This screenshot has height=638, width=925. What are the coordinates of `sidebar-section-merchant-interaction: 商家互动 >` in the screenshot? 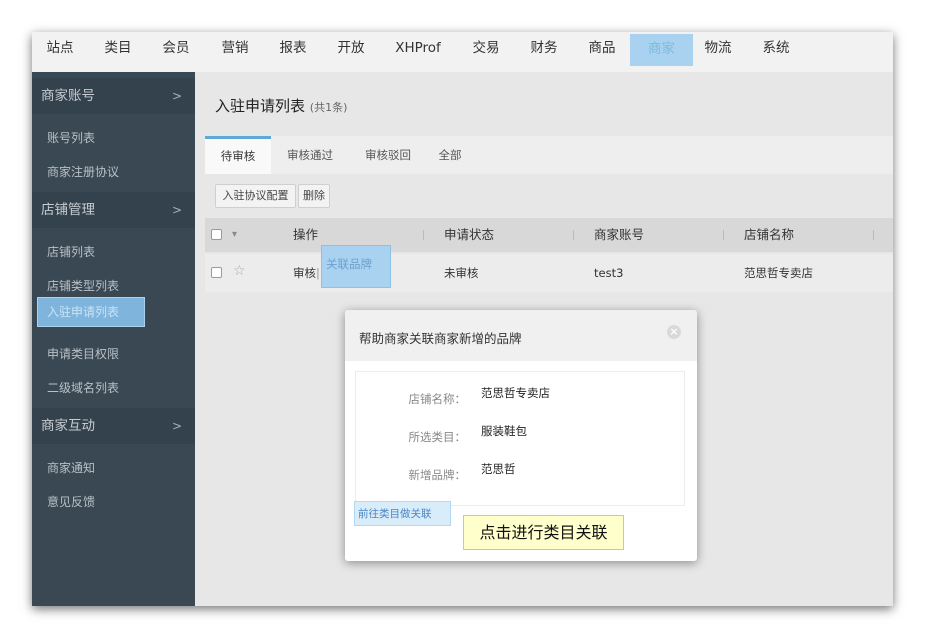 It's located at (113, 426).